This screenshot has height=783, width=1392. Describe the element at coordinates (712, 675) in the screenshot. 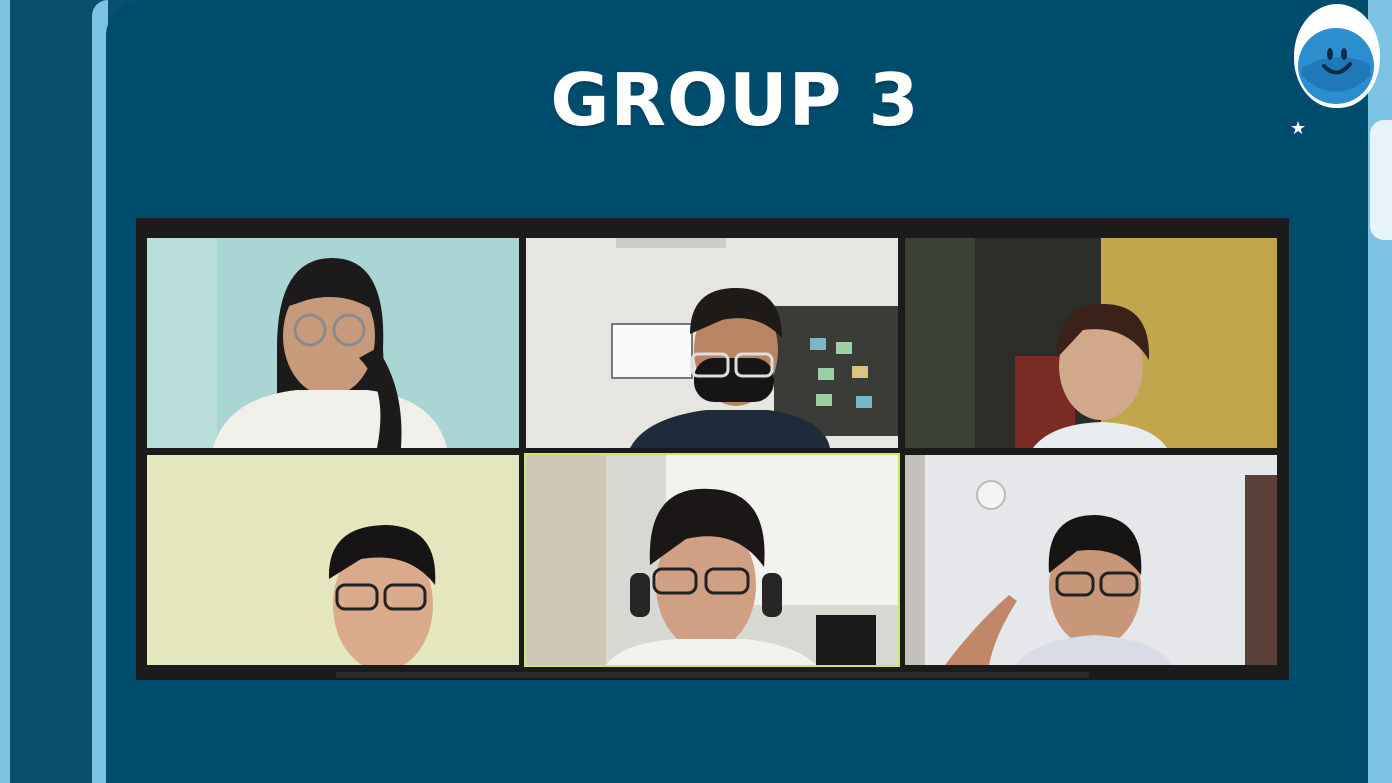

I see `gallery-scrollbar` at that location.